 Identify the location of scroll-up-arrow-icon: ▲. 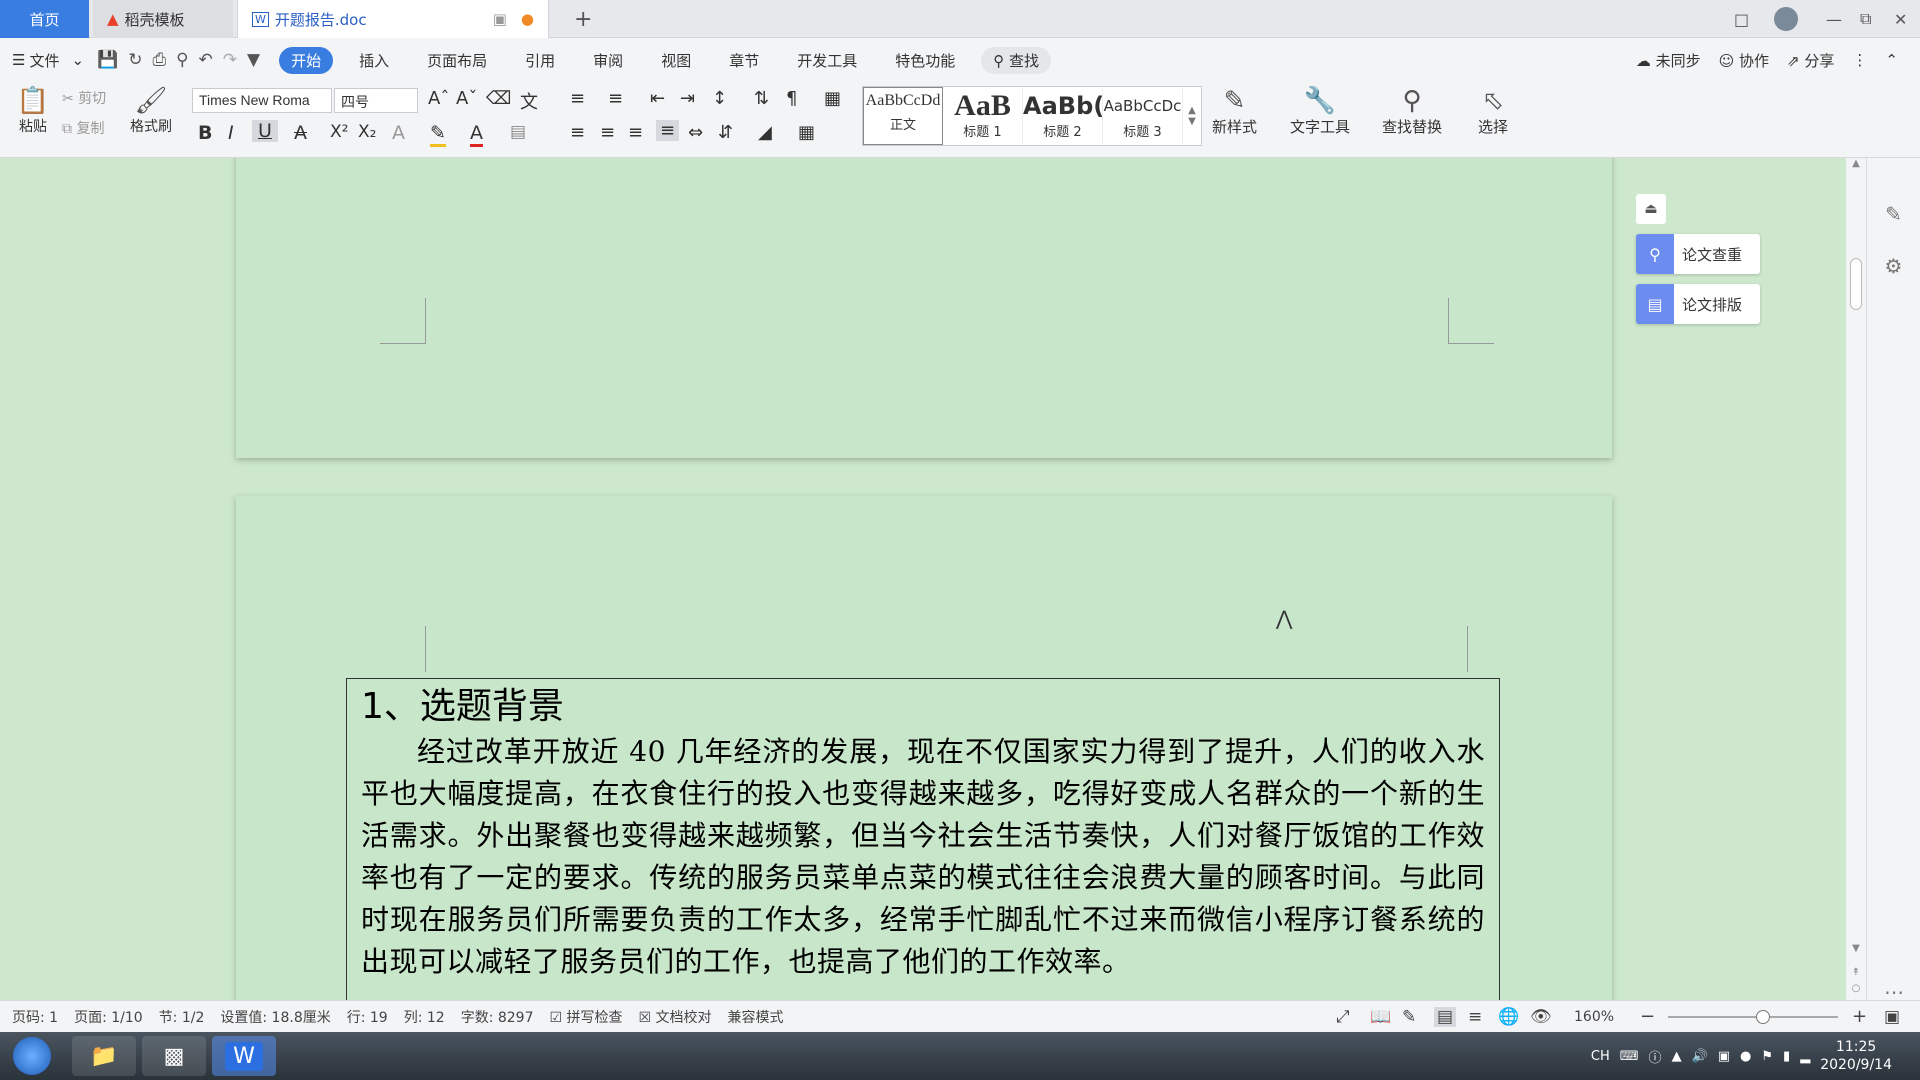
(1856, 163).